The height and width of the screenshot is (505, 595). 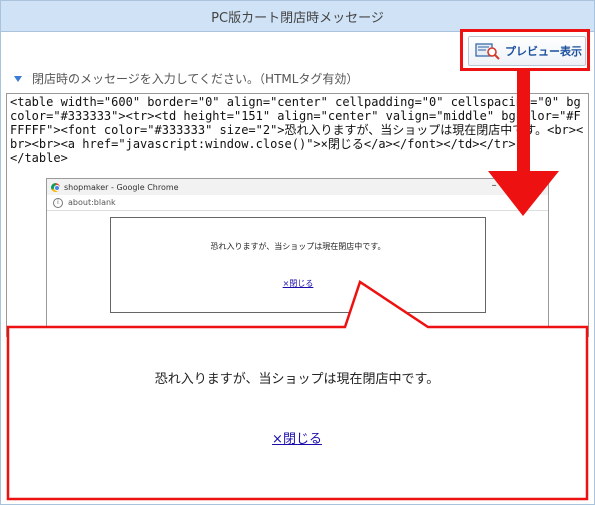 What do you see at coordinates (494, 185) in the screenshot?
I see `minimize-icon: –` at bounding box center [494, 185].